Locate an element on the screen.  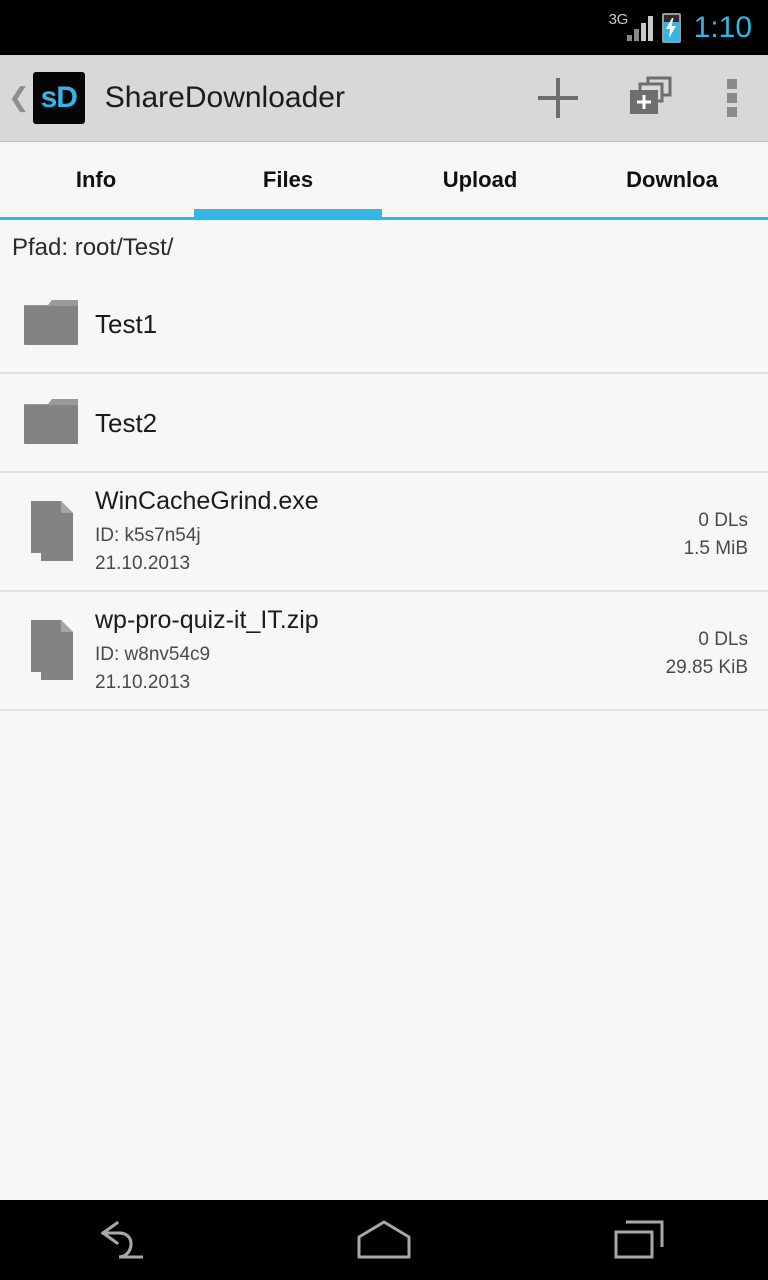
file-id: ID: w8nv54c9 is located at coordinates (153, 654).